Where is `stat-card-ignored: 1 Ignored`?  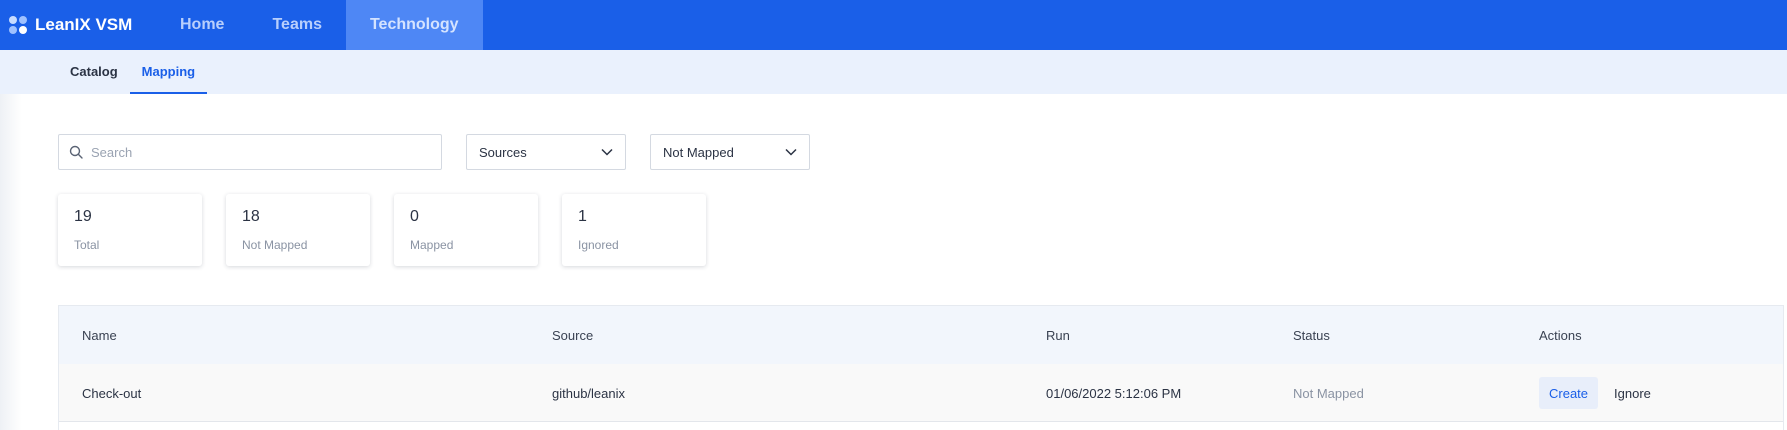 stat-card-ignored: 1 Ignored is located at coordinates (634, 230).